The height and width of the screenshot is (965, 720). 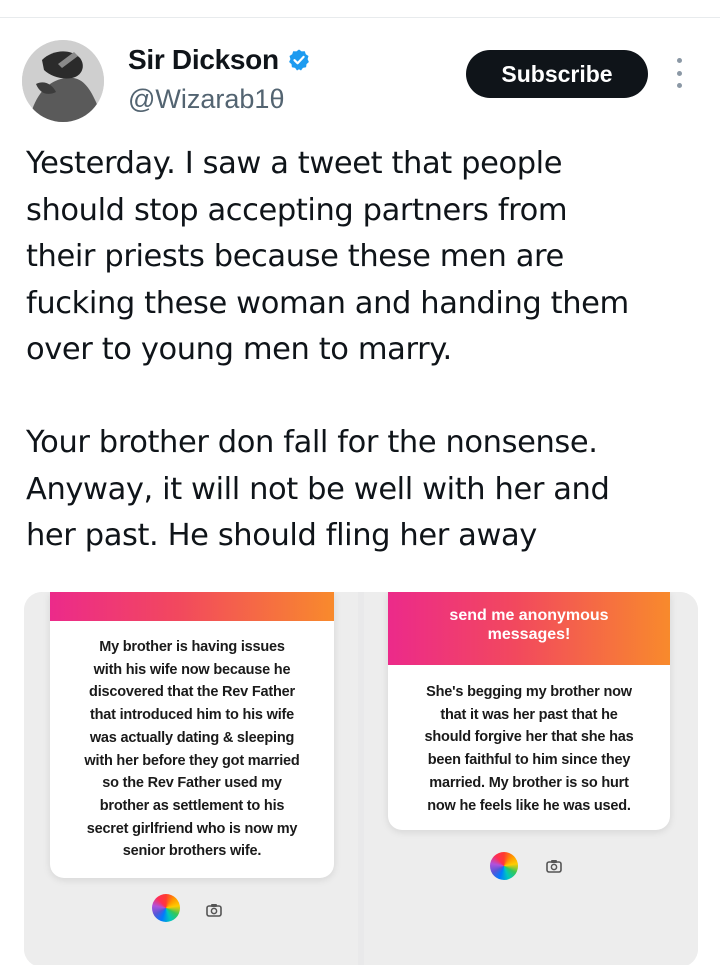 I want to click on card-line: so the Rev Father used my, so click(x=192, y=783).